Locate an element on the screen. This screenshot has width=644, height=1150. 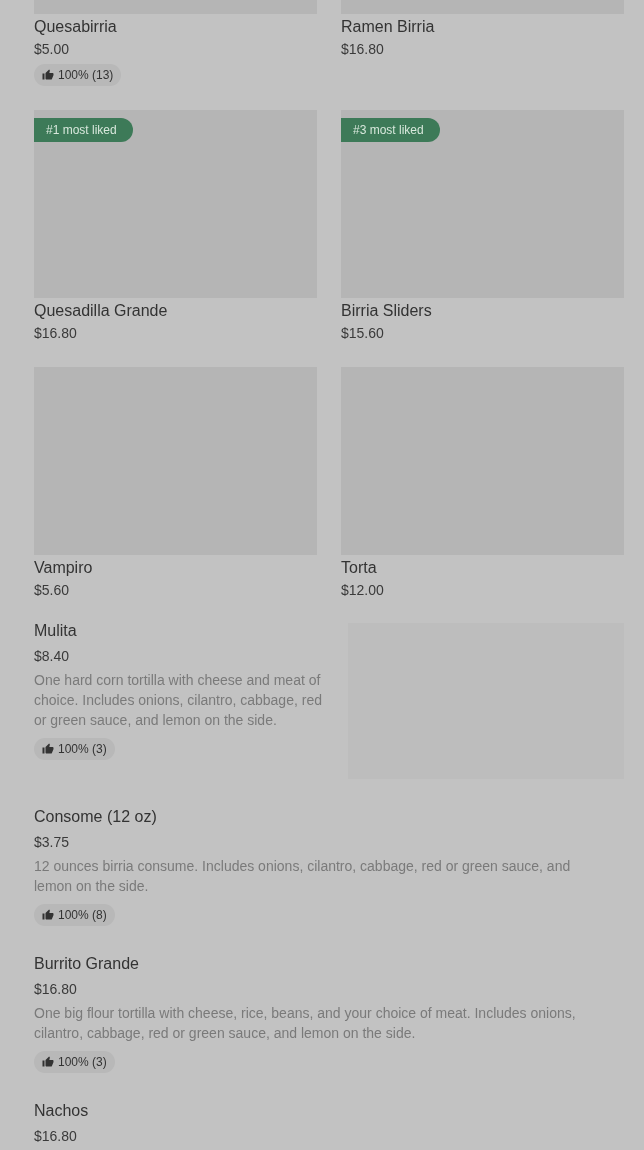
most-liked-badge: #3 most liked is located at coordinates (390, 130).